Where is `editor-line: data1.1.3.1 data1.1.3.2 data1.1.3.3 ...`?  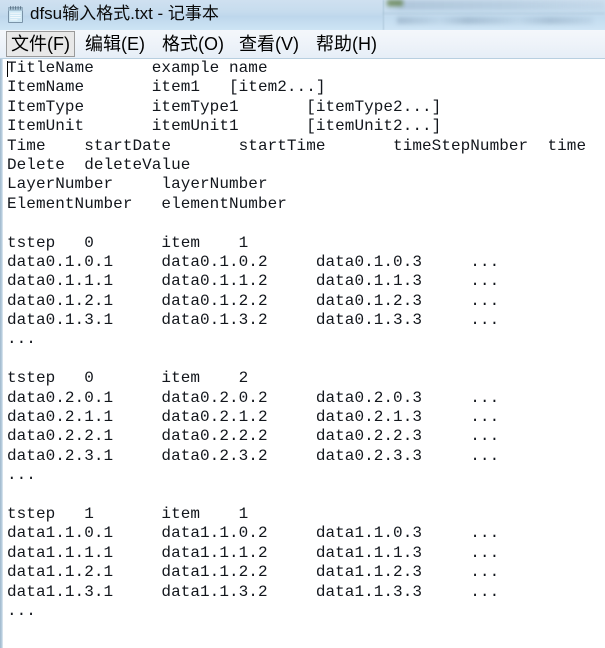 editor-line: data1.1.3.1 data1.1.3.2 data1.1.3.3 ... is located at coordinates (253, 591).